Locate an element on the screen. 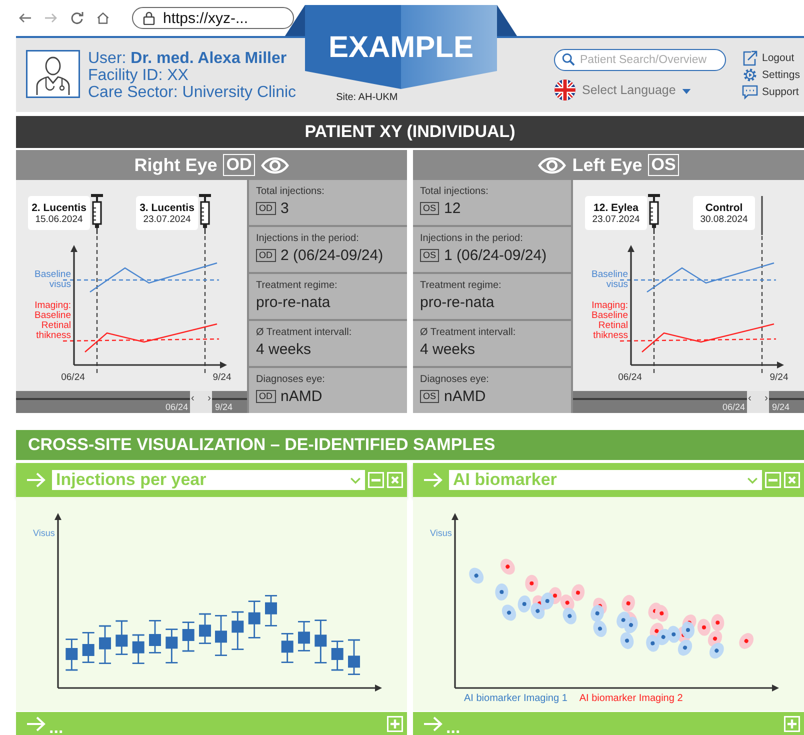 The image size is (804, 735). header-link: Settings is located at coordinates (773, 75).